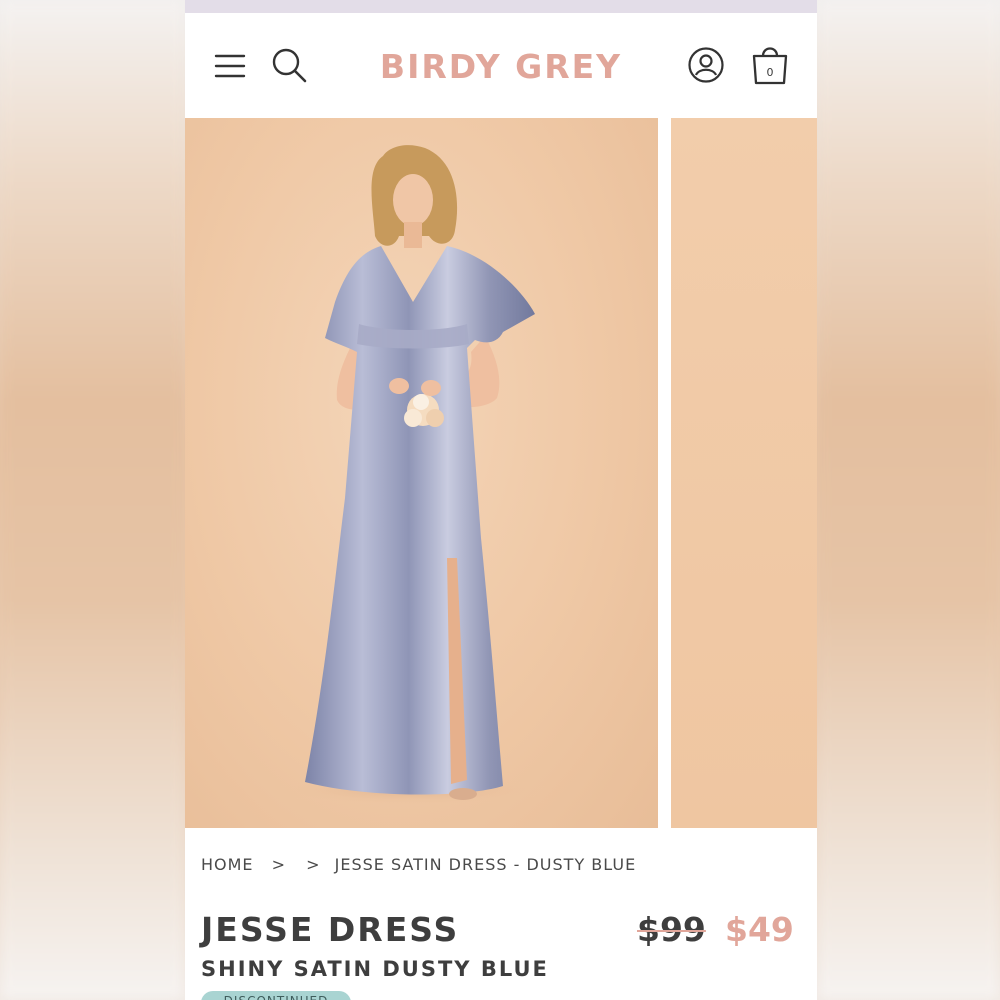 Image resolution: width=1000 pixels, height=1000 pixels. What do you see at coordinates (276, 995) in the screenshot?
I see `status-badge: DISCONTINUED` at bounding box center [276, 995].